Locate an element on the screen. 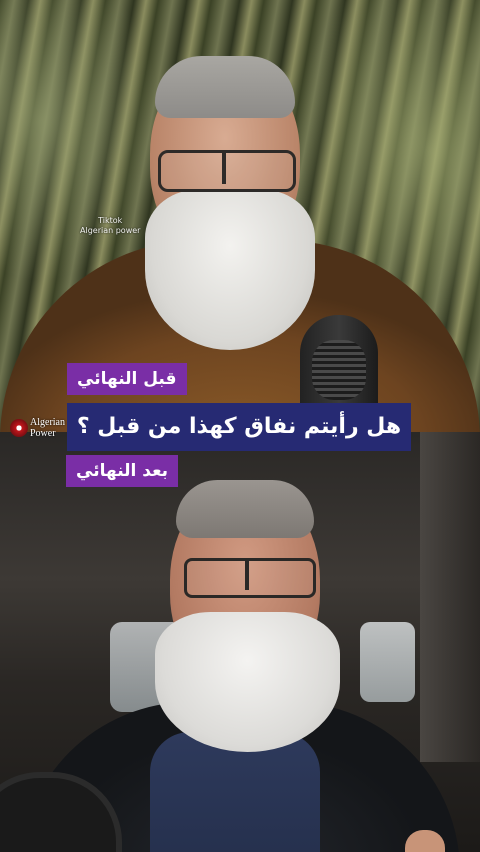 This screenshot has height=852, width=480. brand-logo: Algerian Power is located at coordinates (39, 429).